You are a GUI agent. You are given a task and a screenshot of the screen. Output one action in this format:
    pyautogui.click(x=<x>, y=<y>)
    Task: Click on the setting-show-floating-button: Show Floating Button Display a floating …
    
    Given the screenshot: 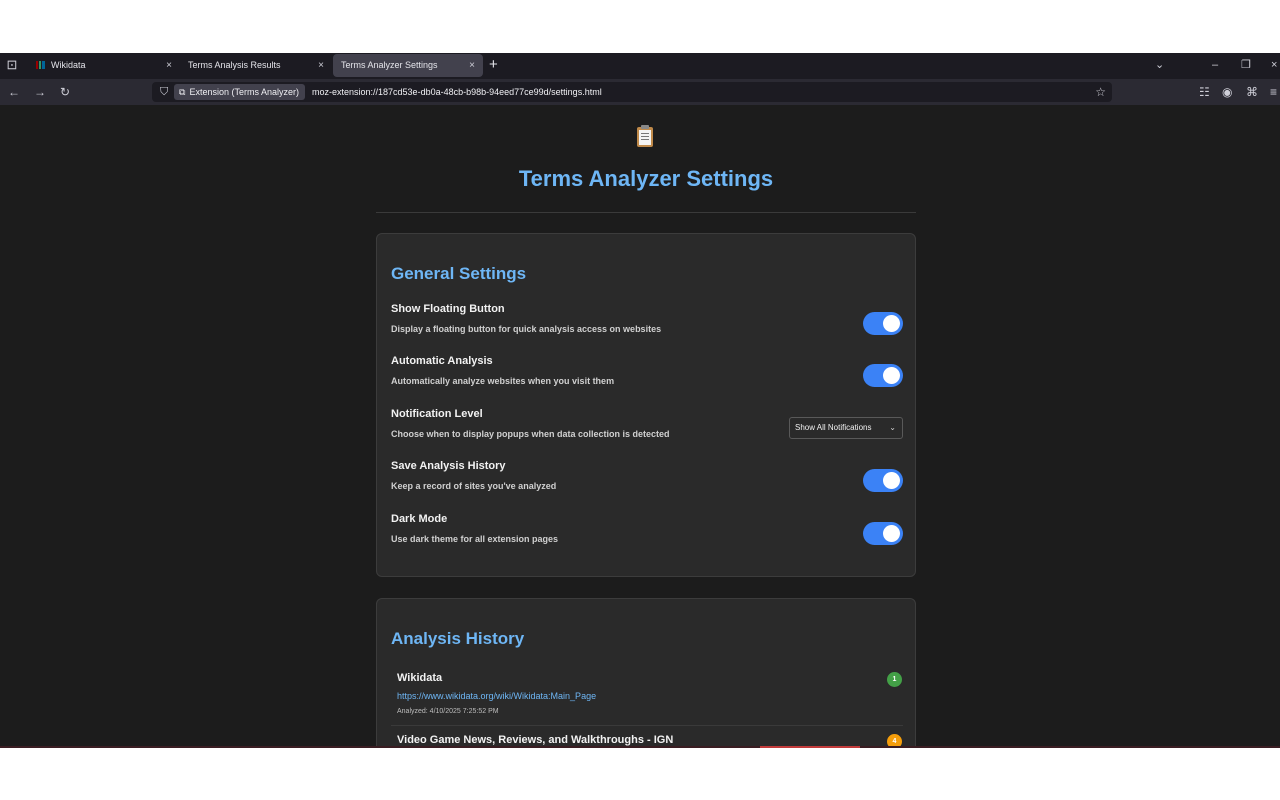 What is the action you would take?
    pyautogui.click(x=647, y=323)
    